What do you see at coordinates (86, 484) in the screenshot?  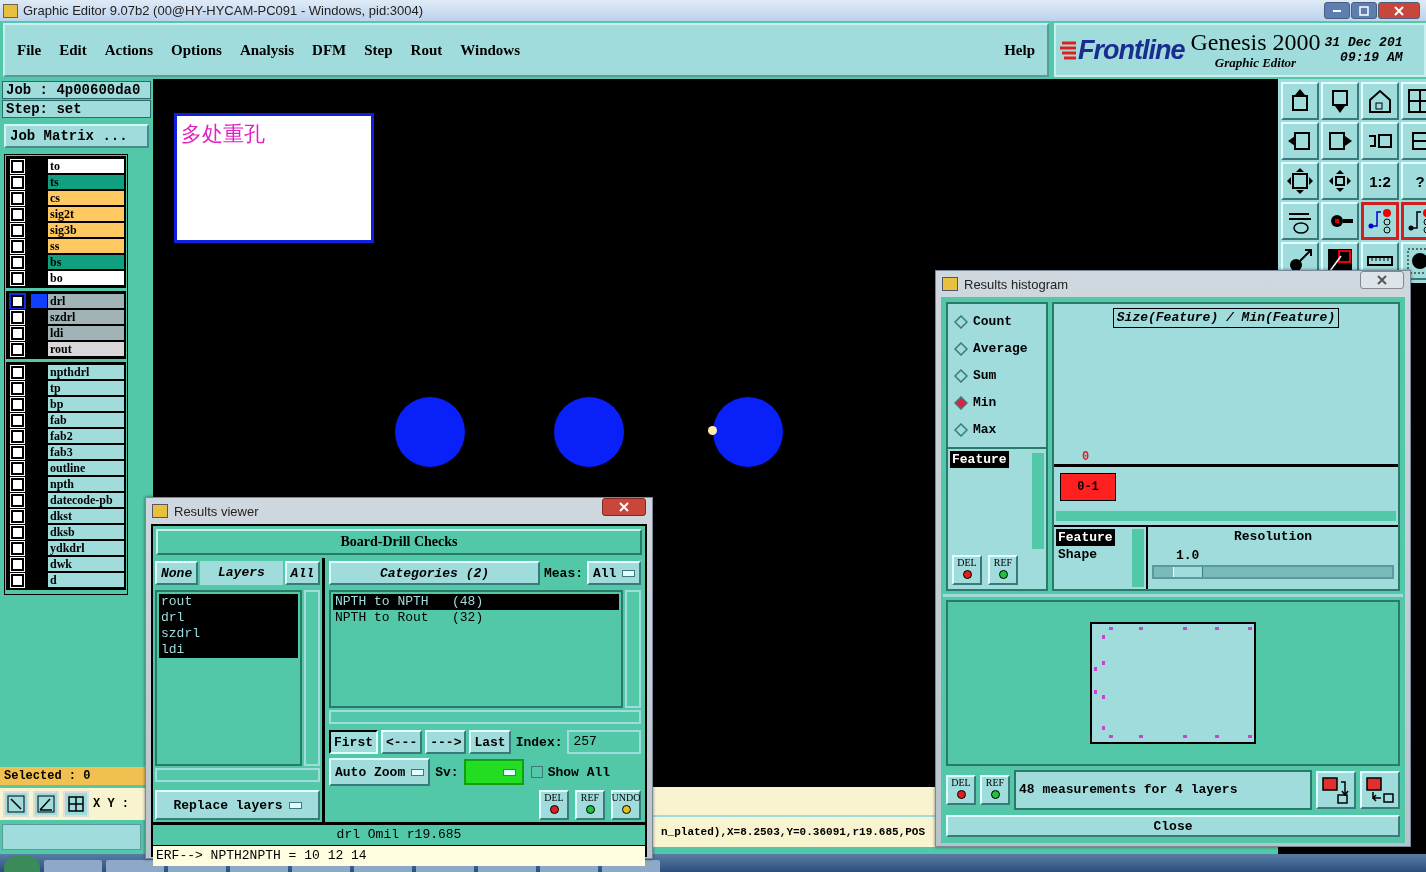 I see `layer-name: npth` at bounding box center [86, 484].